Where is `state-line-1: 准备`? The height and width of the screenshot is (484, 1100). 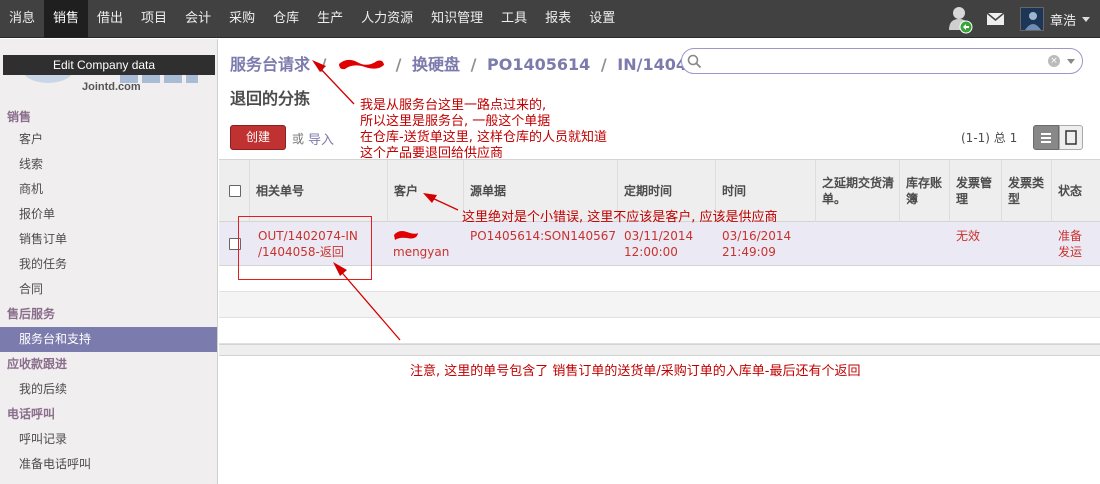 state-line-1: 准备 is located at coordinates (1070, 236).